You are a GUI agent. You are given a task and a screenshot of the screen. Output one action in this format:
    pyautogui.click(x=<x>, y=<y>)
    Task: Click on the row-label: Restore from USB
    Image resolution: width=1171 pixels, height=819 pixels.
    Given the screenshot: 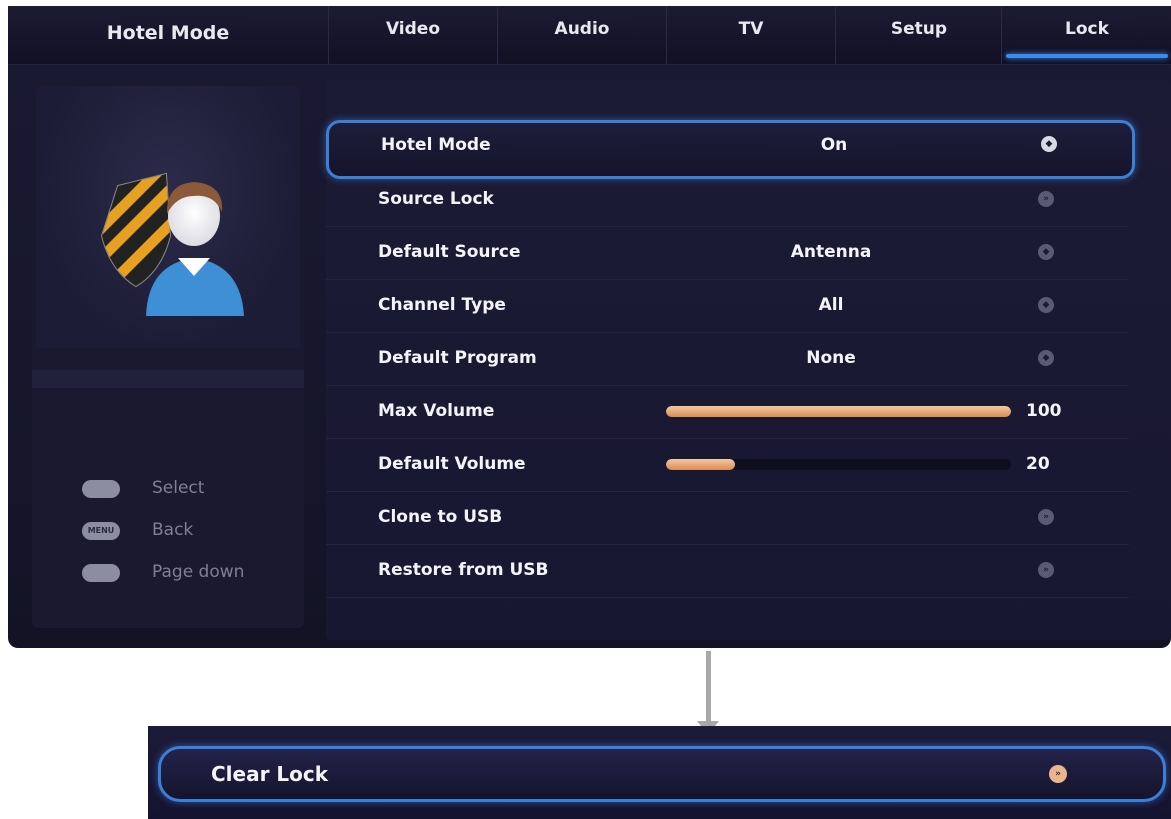 What is the action you would take?
    pyautogui.click(x=463, y=570)
    